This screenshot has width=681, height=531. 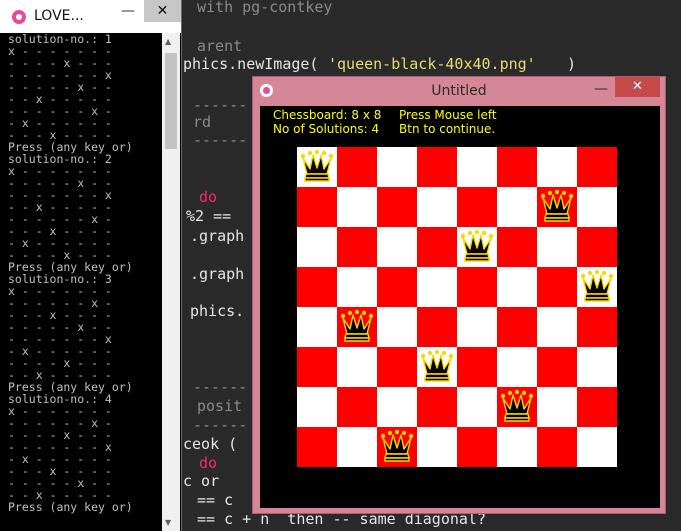 I want to click on code-line: %2 ==, so click(x=209, y=216).